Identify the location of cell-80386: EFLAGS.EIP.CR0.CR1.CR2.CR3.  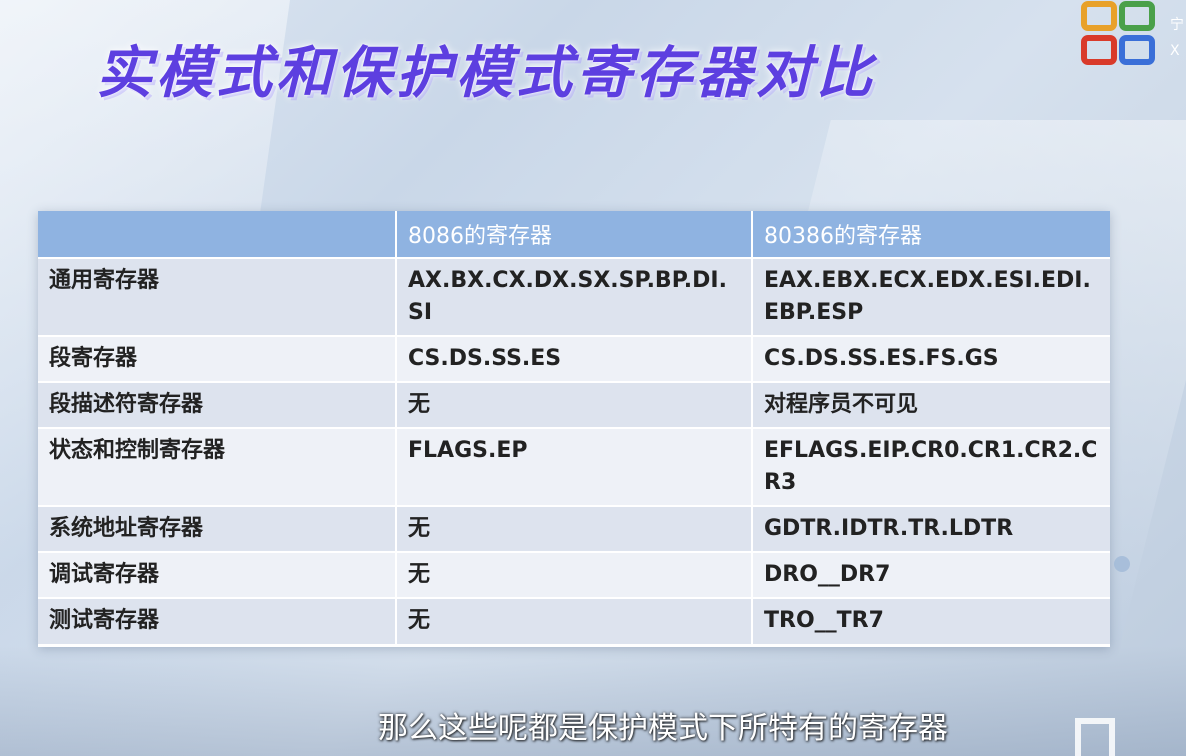
(931, 466).